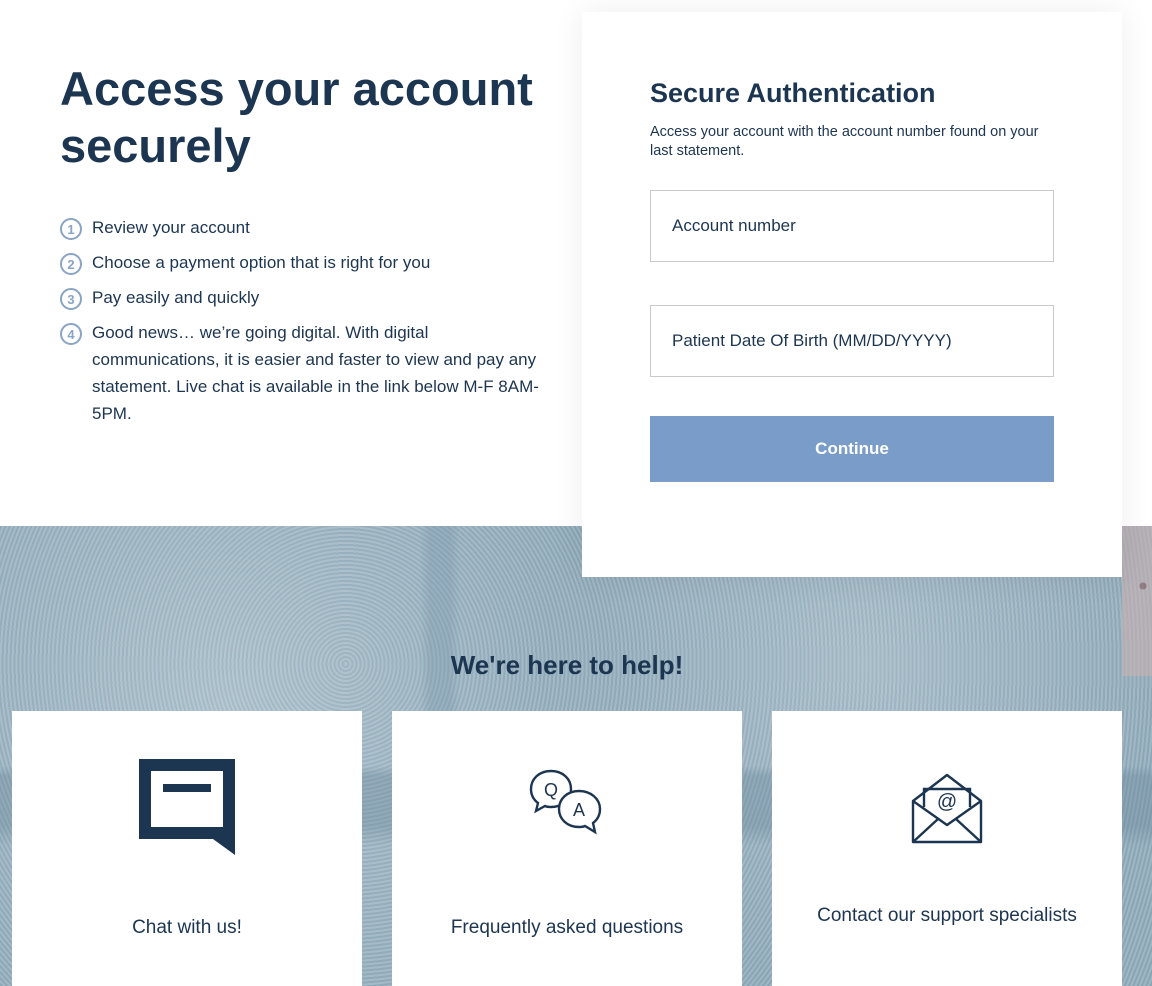  What do you see at coordinates (852, 226) in the screenshot?
I see `account-number-input` at bounding box center [852, 226].